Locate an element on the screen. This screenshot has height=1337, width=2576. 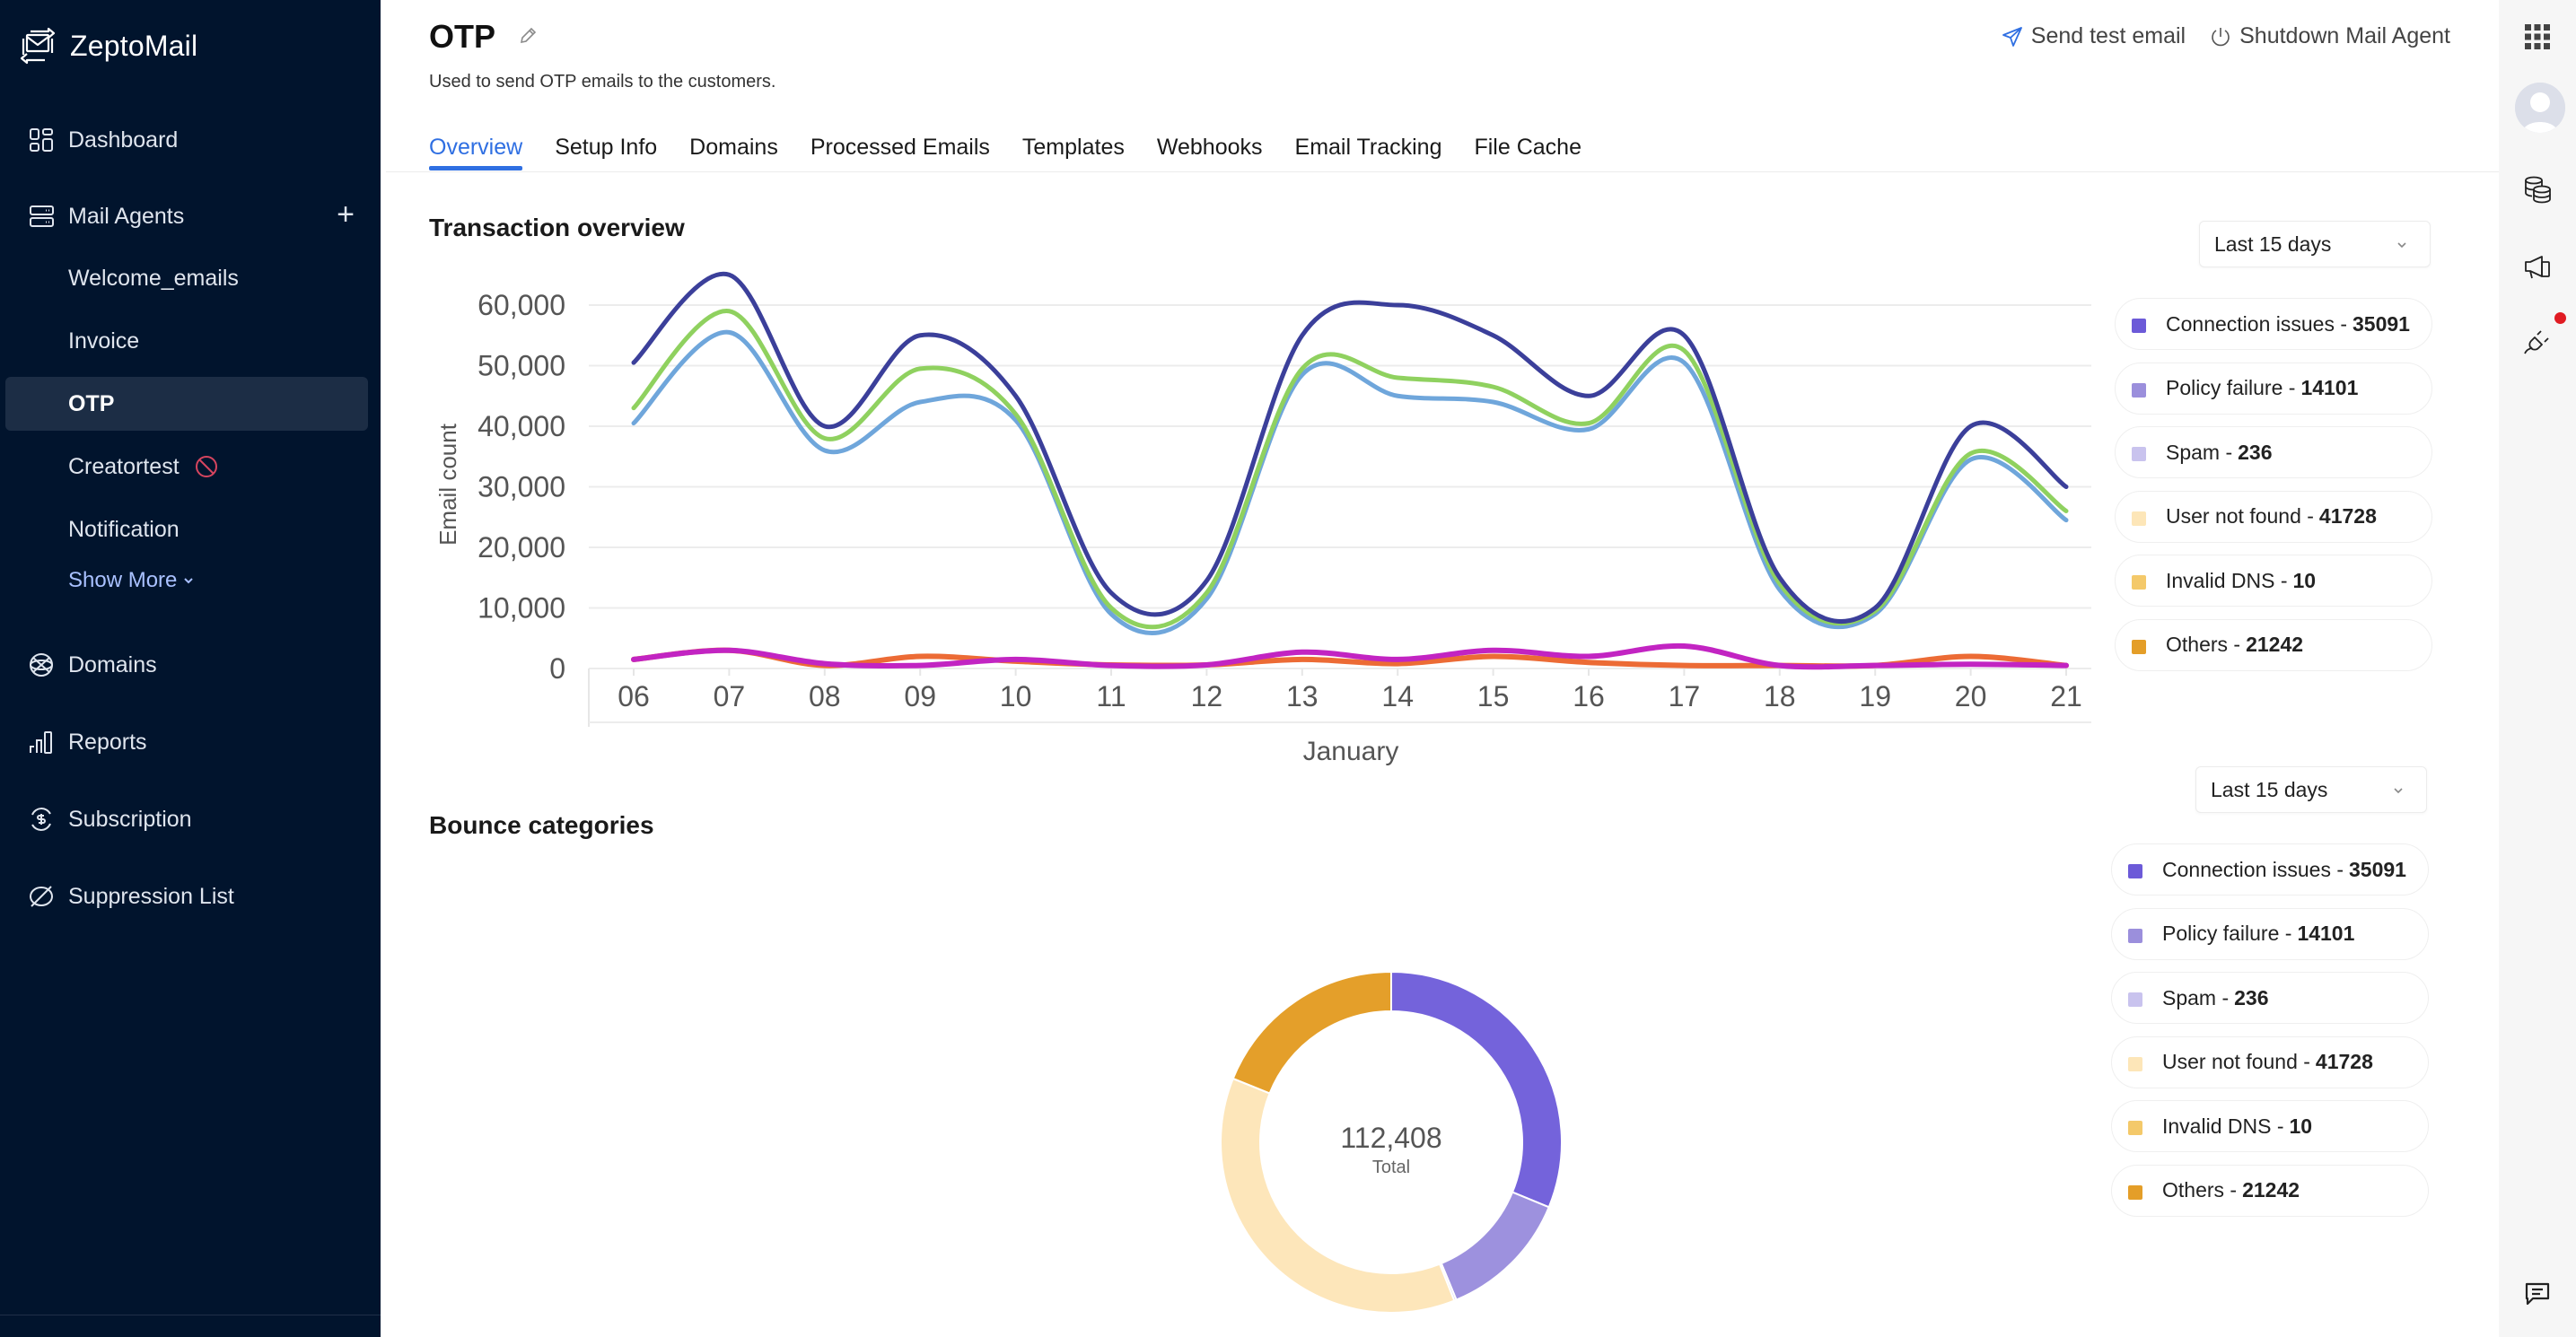
add-mail-agent-button: + is located at coordinates (345, 214).